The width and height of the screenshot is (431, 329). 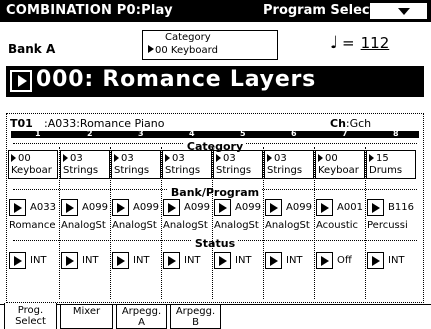 What do you see at coordinates (387, 225) in the screenshot?
I see `program-name-label: Percussi` at bounding box center [387, 225].